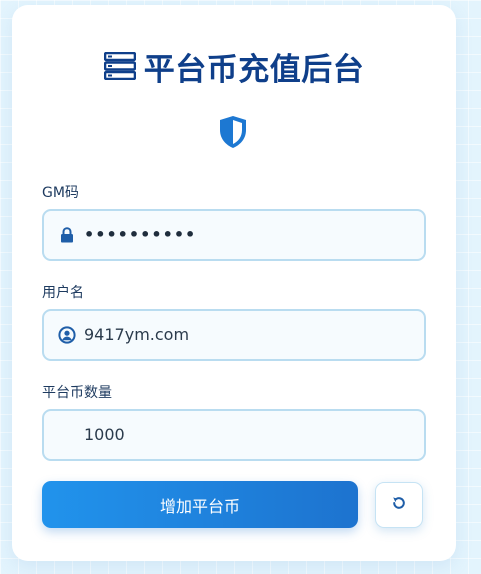  What do you see at coordinates (234, 435) in the screenshot?
I see `amount-field: 1000` at bounding box center [234, 435].